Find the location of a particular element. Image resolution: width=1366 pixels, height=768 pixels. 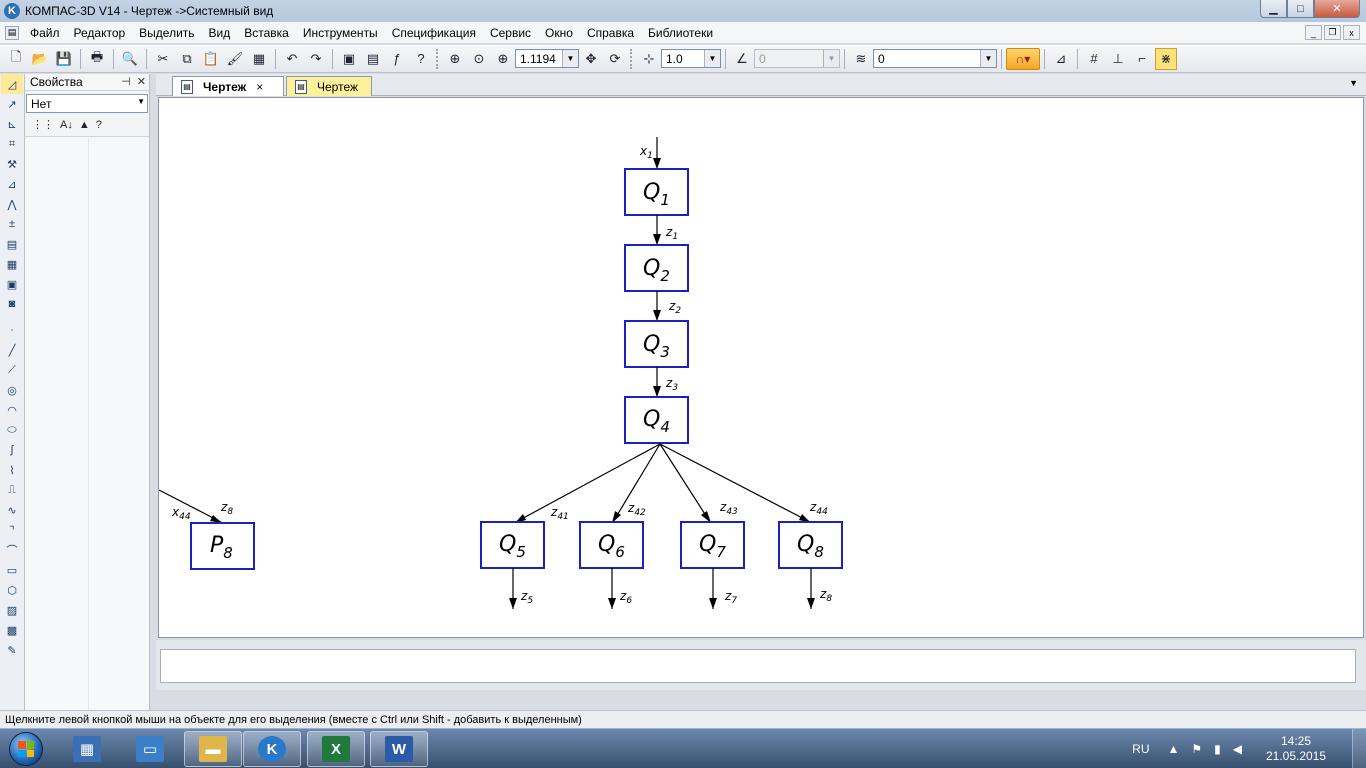

snap-magnet-button: ∩▾ is located at coordinates (1023, 58).